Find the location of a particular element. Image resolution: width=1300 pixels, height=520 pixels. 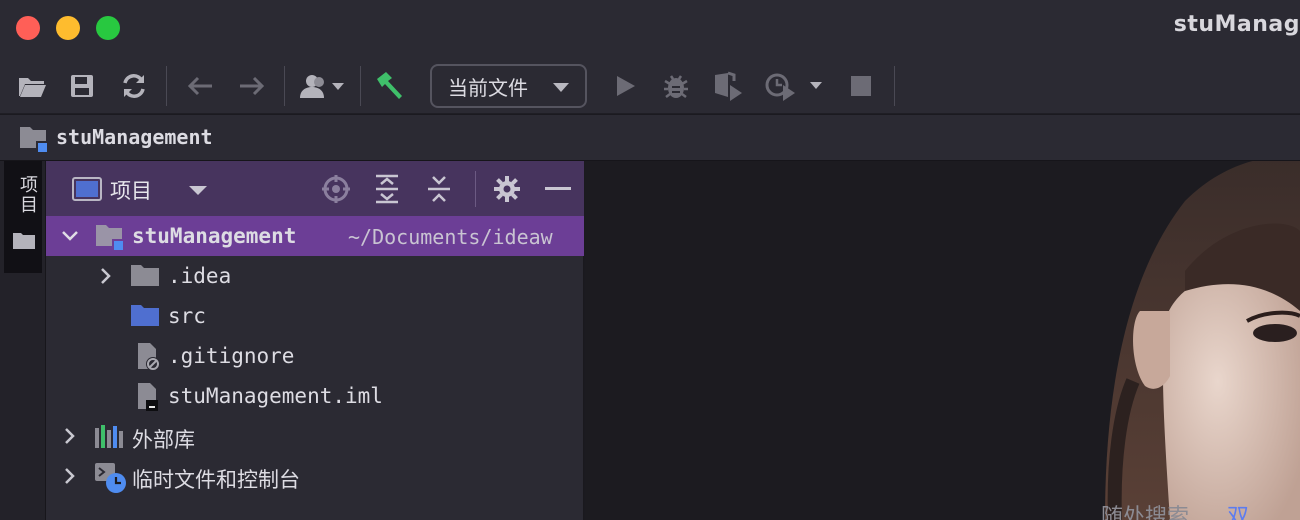

search-everywhere-hint: 随处搜索 双 is located at coordinates (1175, 509).